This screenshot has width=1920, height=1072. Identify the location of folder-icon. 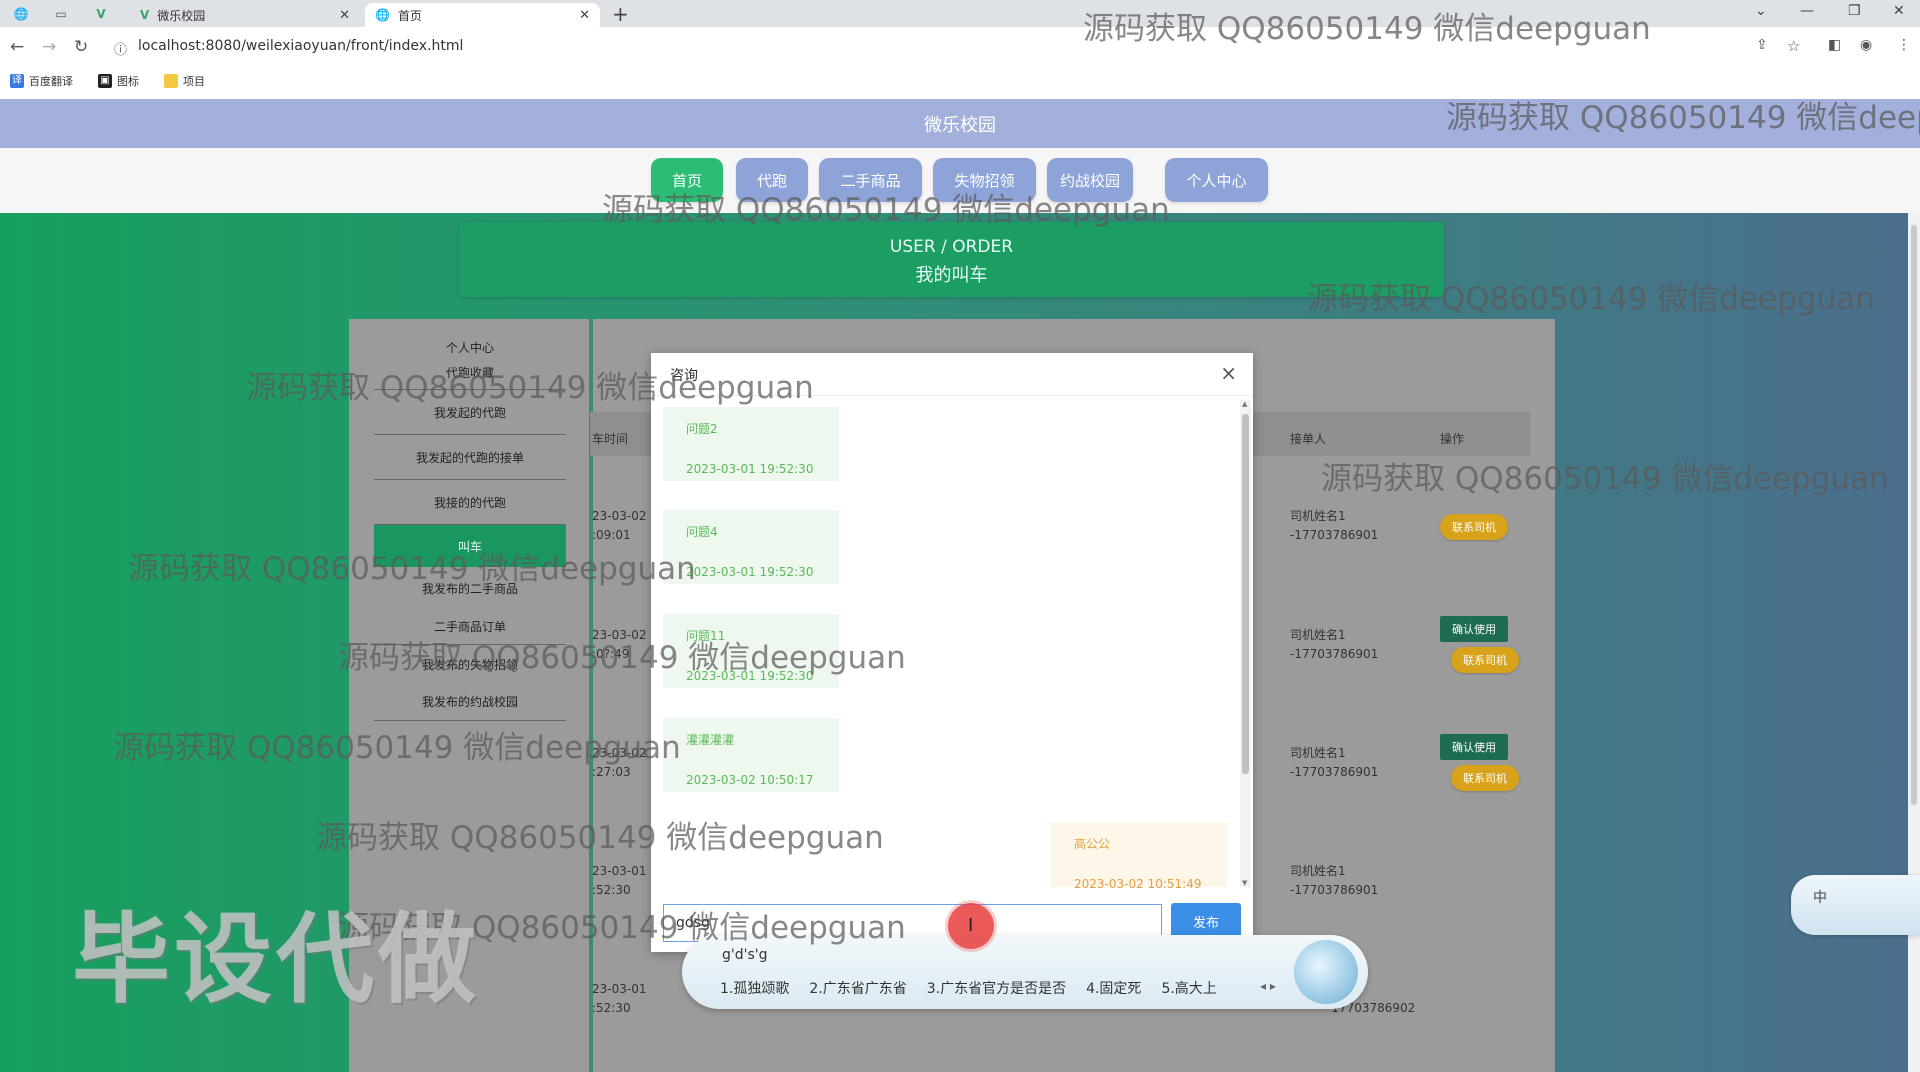
(171, 81).